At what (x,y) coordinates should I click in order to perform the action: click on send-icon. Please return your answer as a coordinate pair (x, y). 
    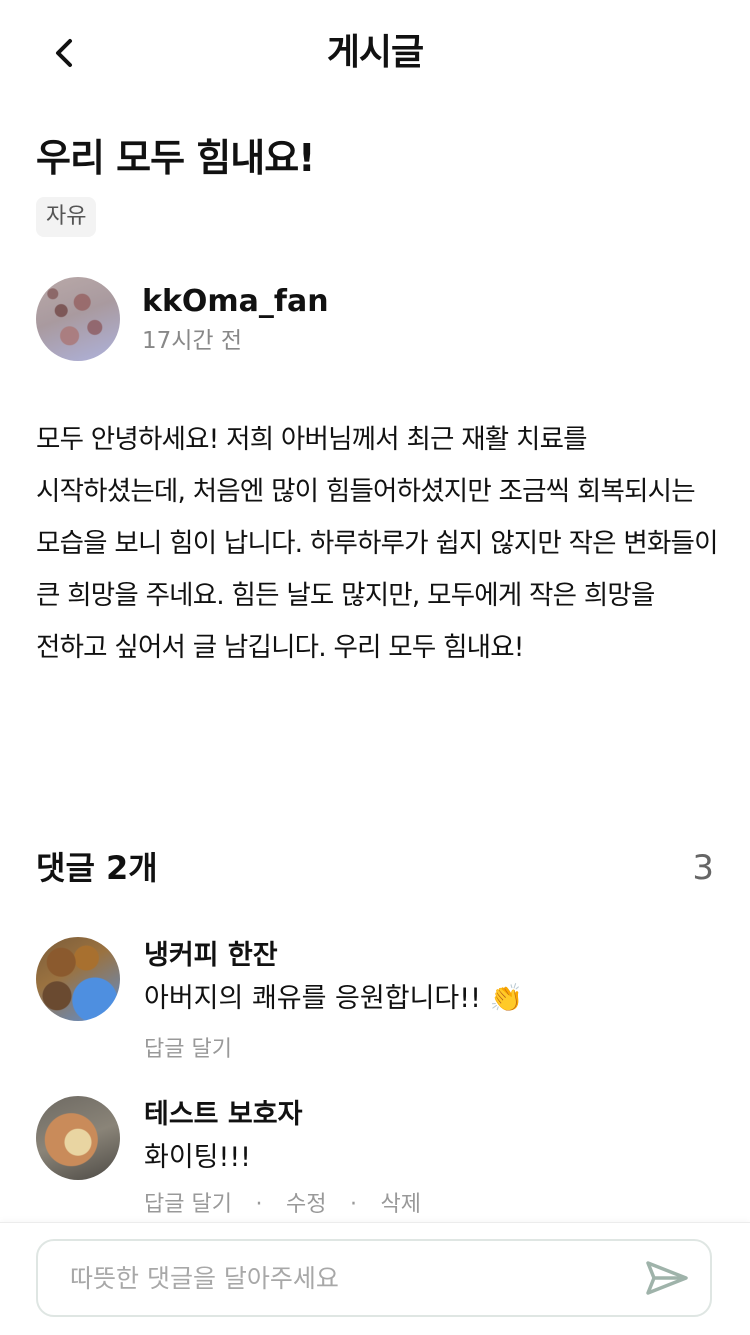
    Looking at the image, I should click on (667, 1278).